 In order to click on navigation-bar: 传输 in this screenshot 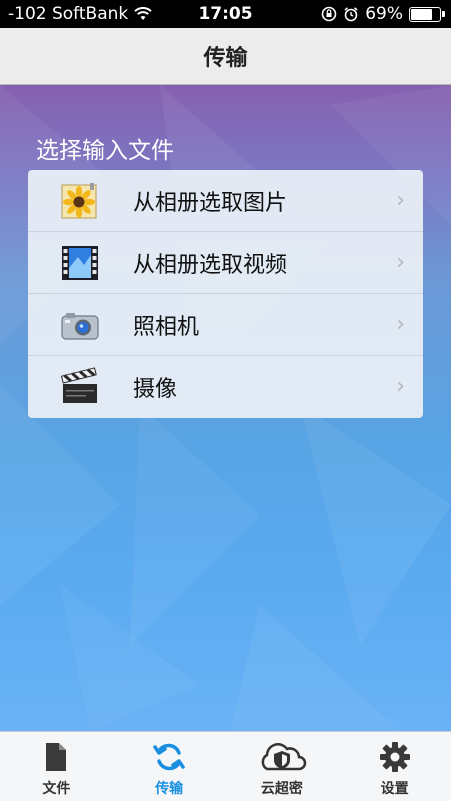, I will do `click(225, 56)`.